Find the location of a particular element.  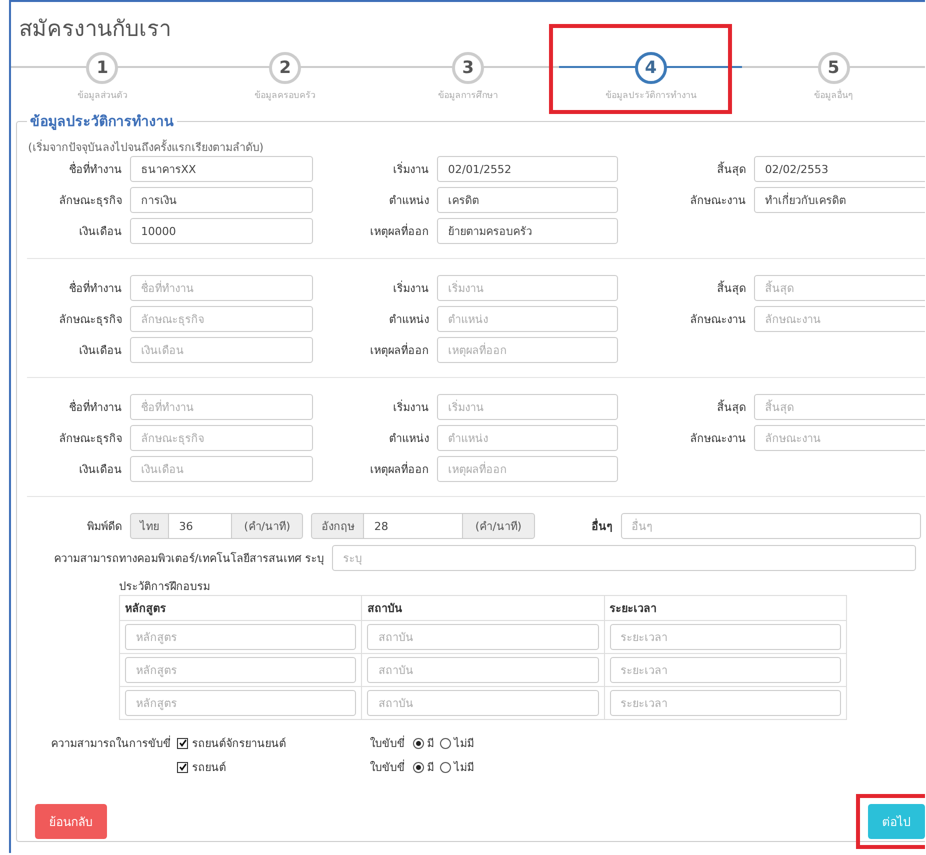

step-number: 2 is located at coordinates (285, 68).